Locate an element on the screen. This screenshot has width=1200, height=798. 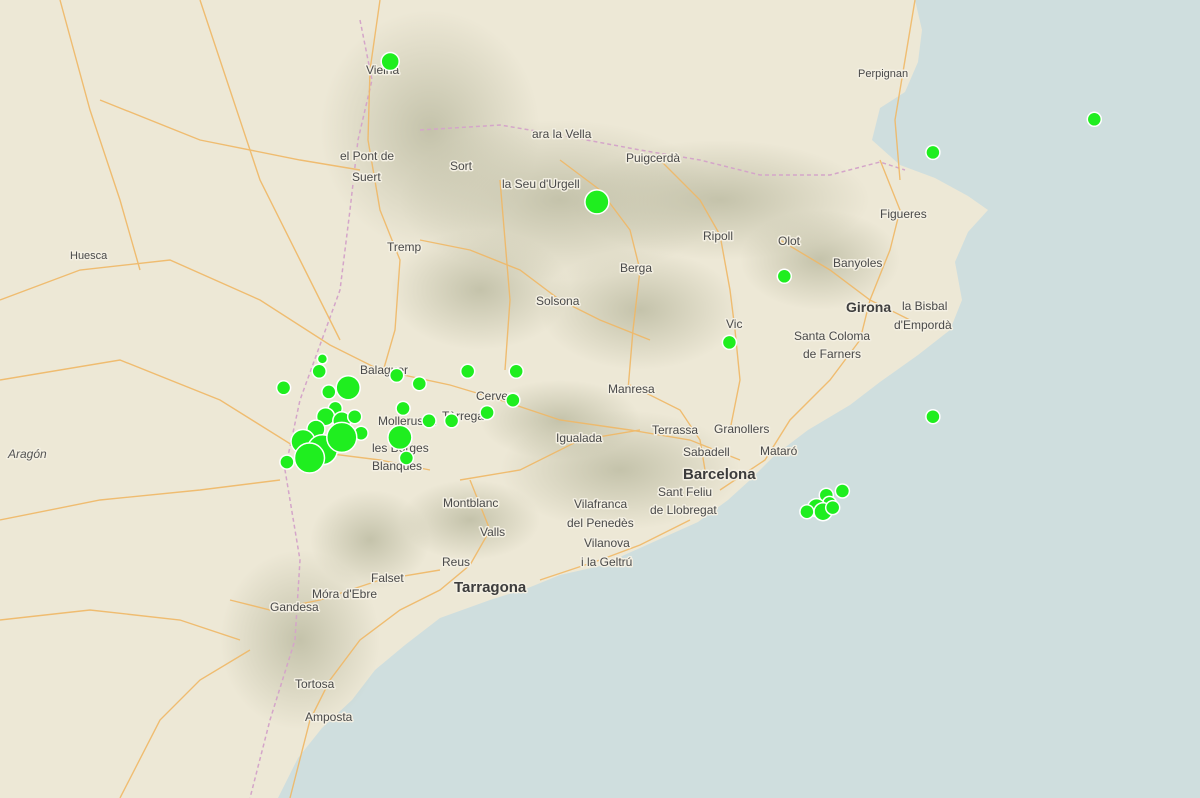
place-label-solsona: Solsona is located at coordinates (558, 301).